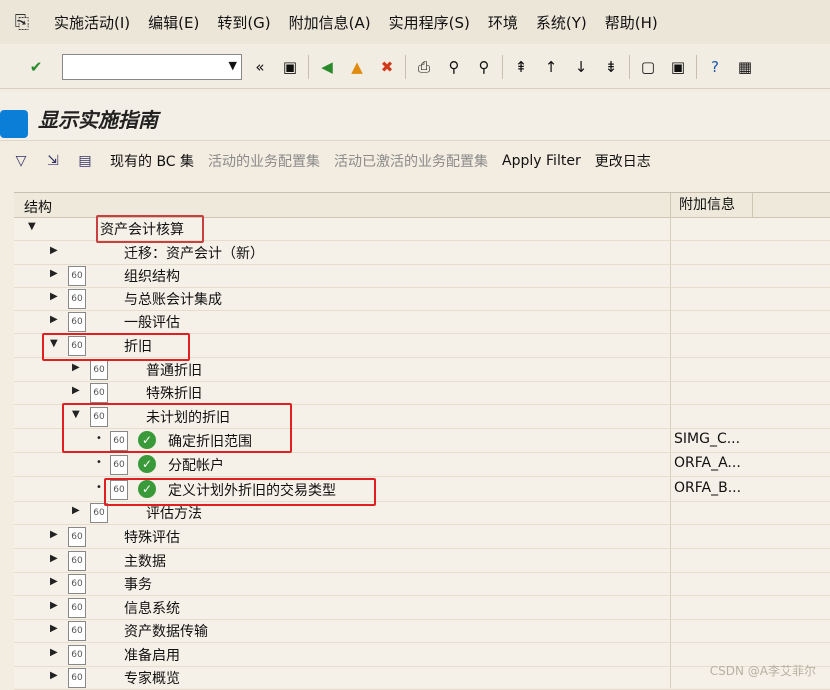  What do you see at coordinates (22, 22) in the screenshot?
I see `system-menu-icon: ⎘` at bounding box center [22, 22].